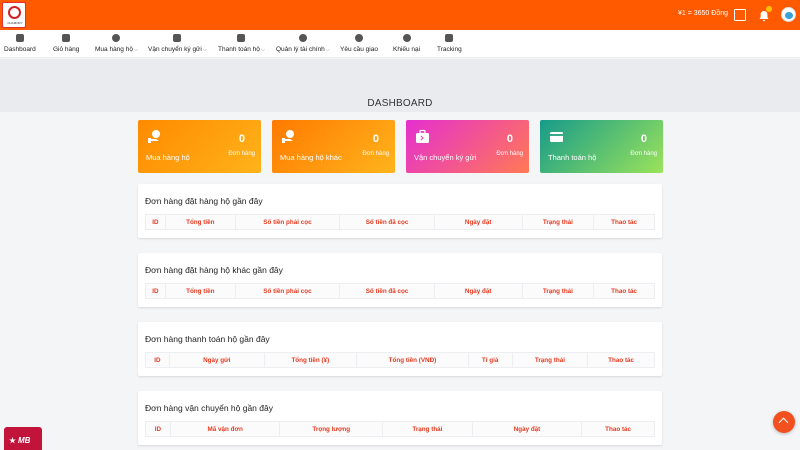 The height and width of the screenshot is (450, 800). What do you see at coordinates (303, 43) in the screenshot?
I see `nav-item-finance: Quản lý tài chính⌵` at bounding box center [303, 43].